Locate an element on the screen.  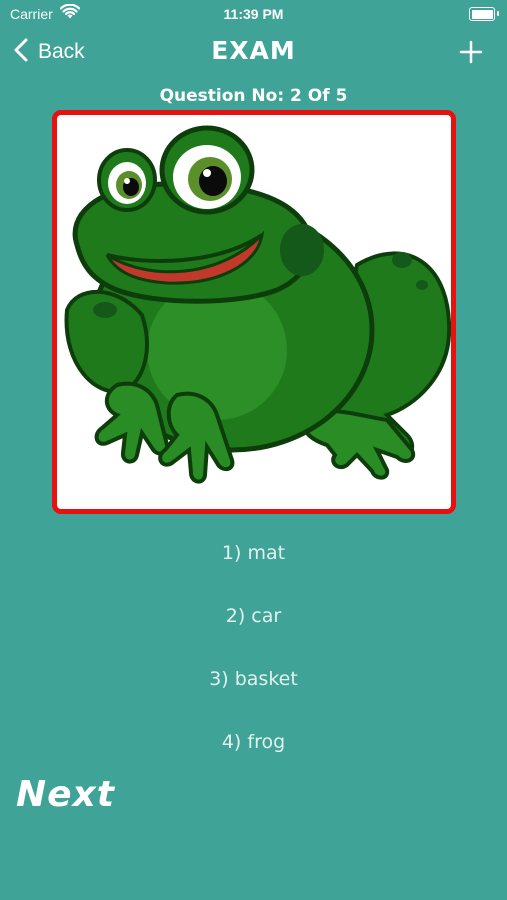
status-bar: Carrier 11:39 PM is located at coordinates (253, 15).